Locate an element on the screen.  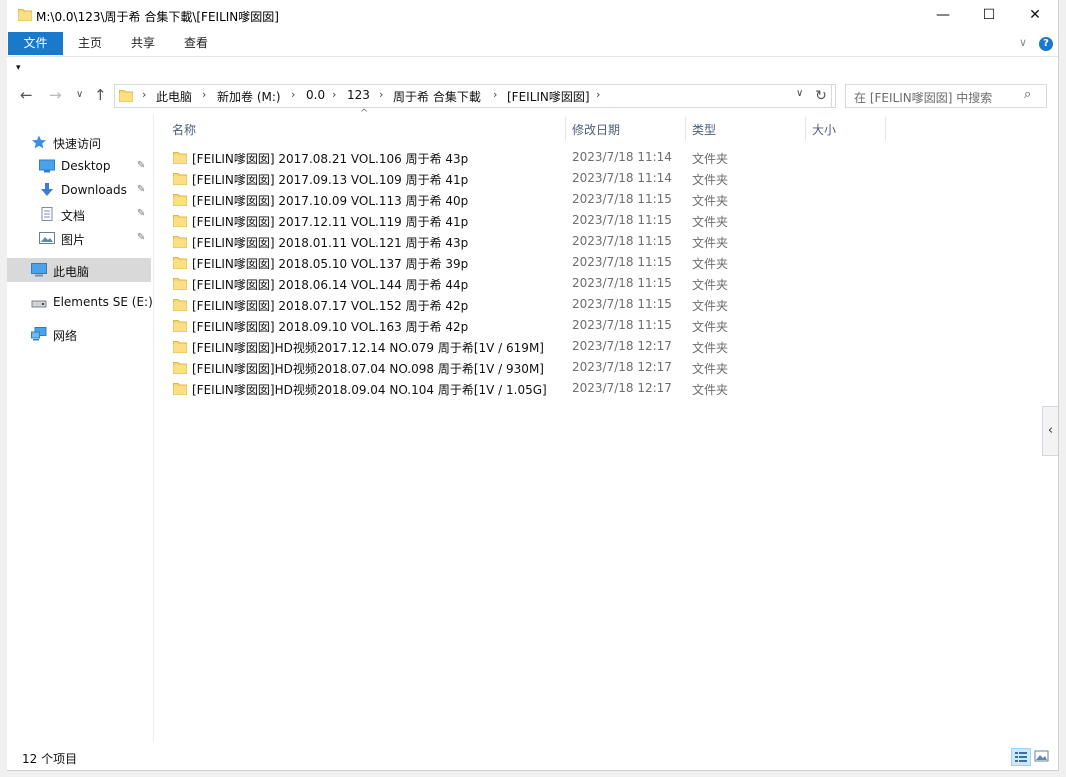
tab-share: 共享 is located at coordinates (143, 43).